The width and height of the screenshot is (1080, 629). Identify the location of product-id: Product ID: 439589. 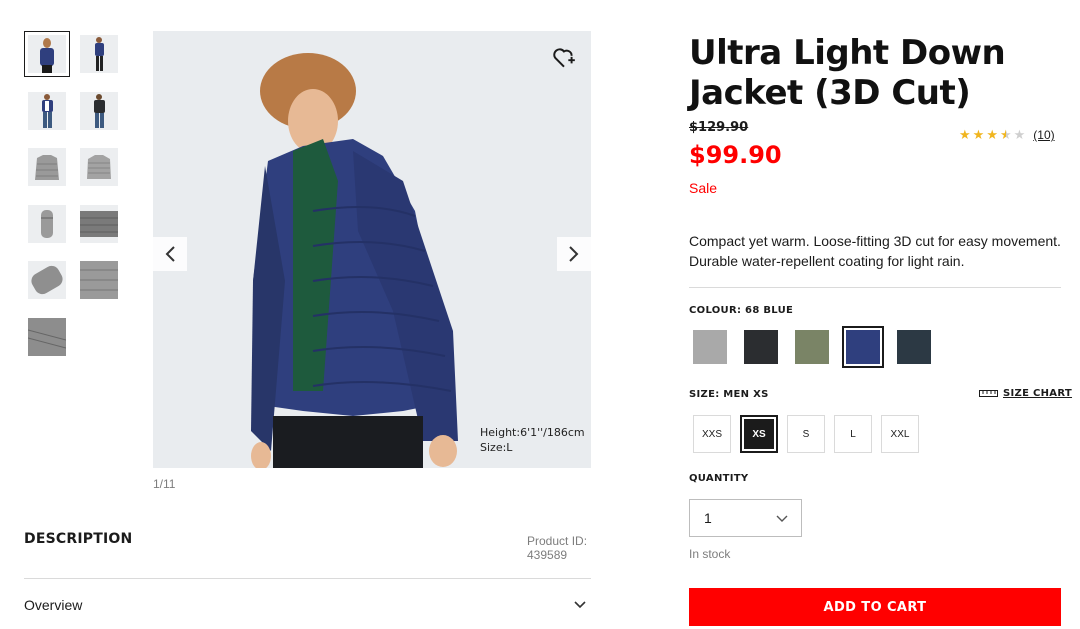
(557, 548).